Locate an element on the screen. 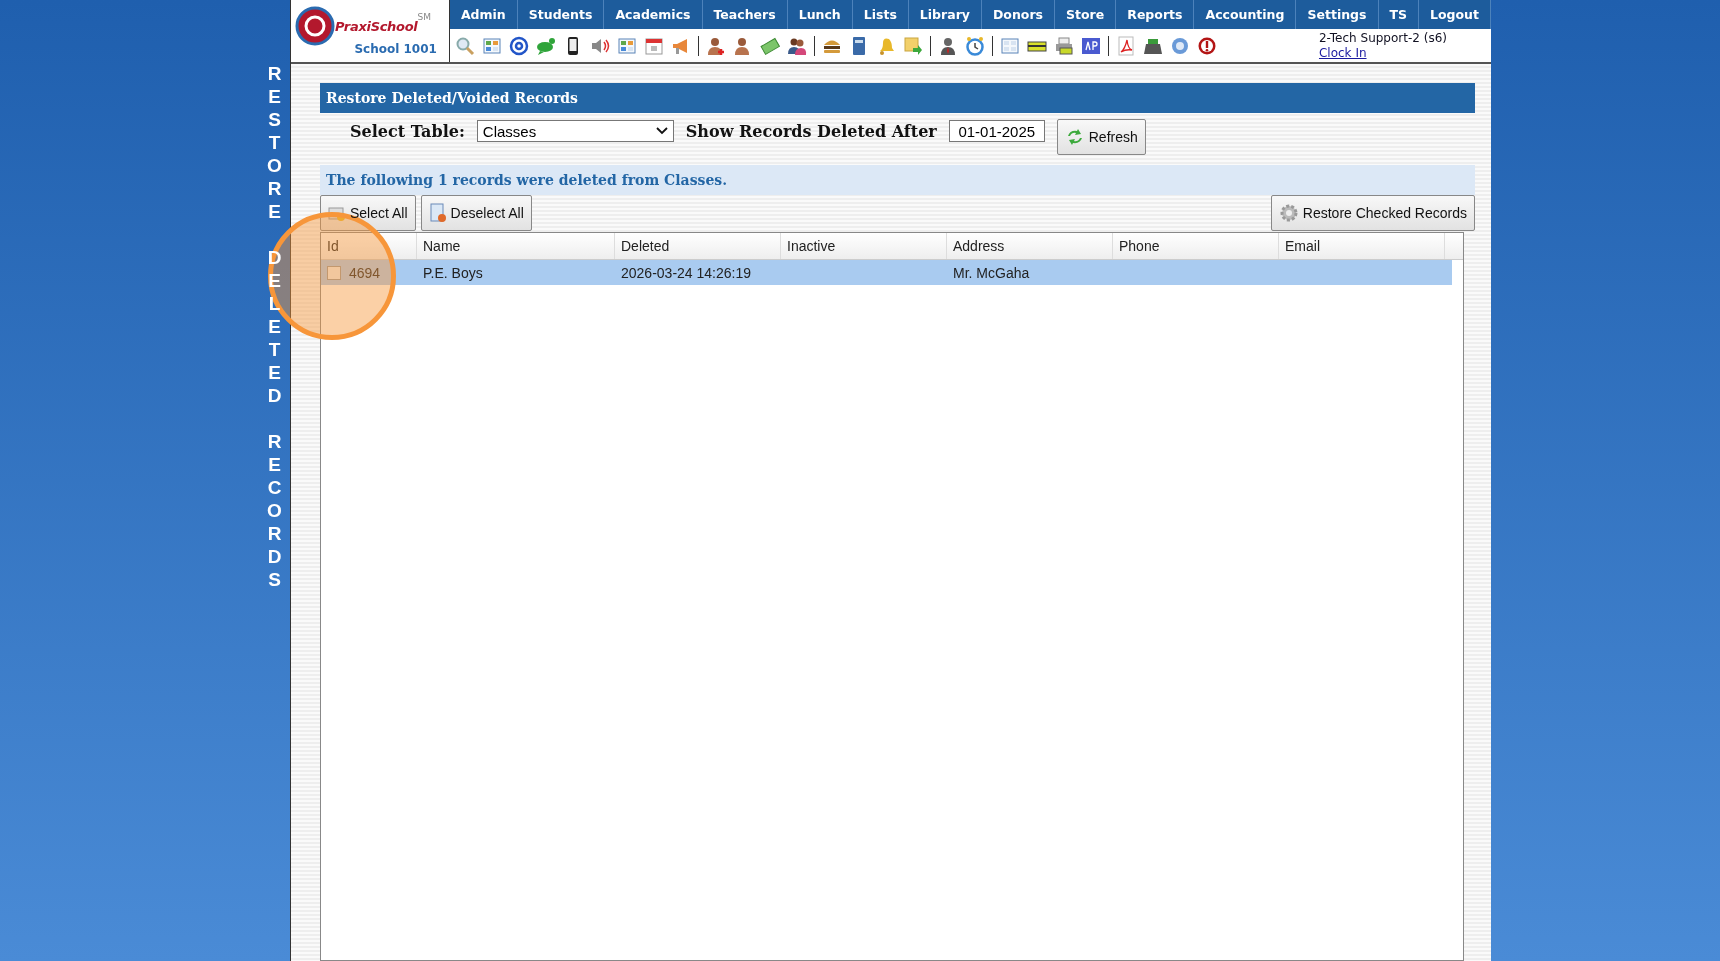  menu-item: Accounting is located at coordinates (1245, 14).